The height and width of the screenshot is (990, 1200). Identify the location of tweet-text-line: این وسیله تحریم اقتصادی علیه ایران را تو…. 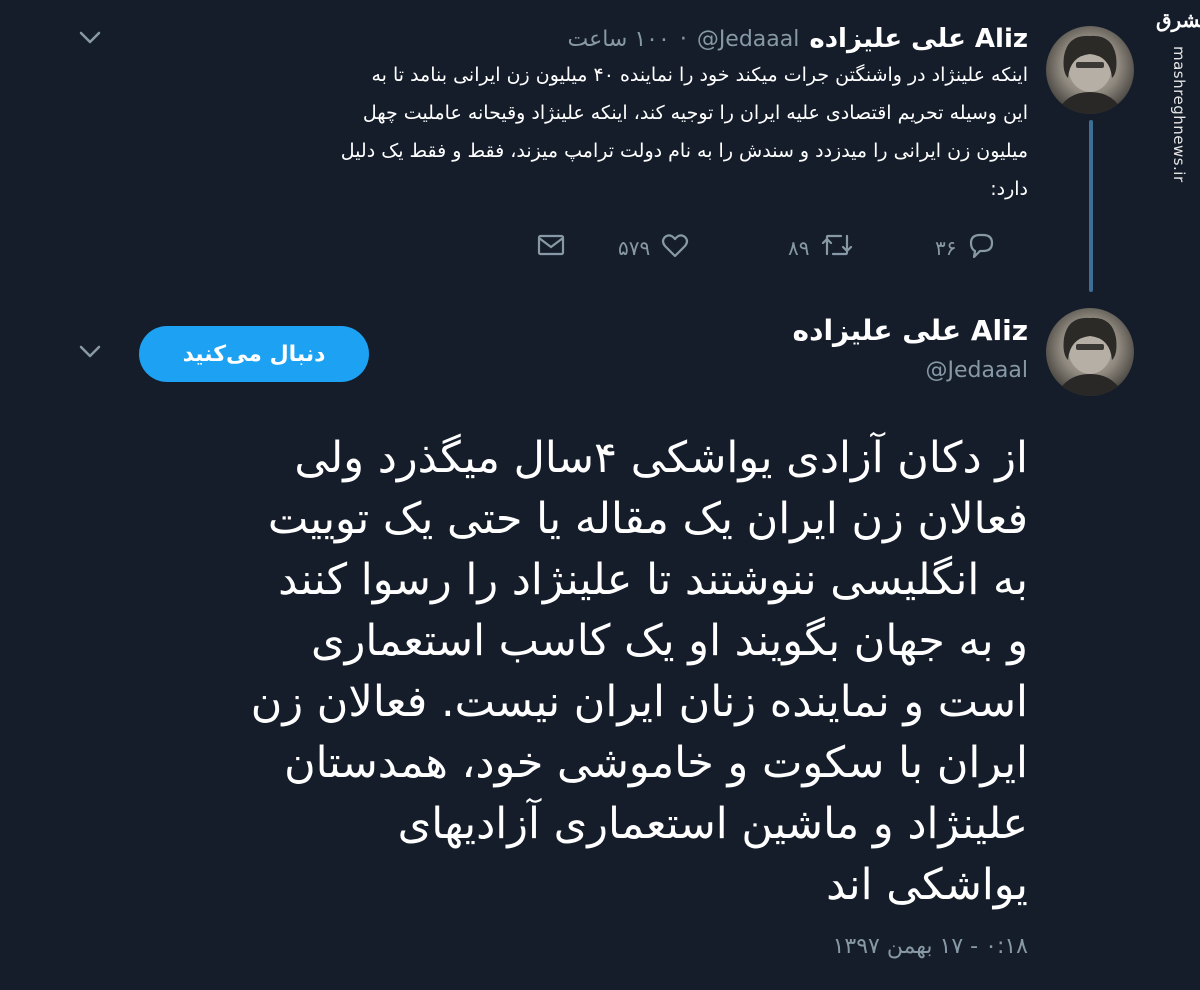
(695, 113).